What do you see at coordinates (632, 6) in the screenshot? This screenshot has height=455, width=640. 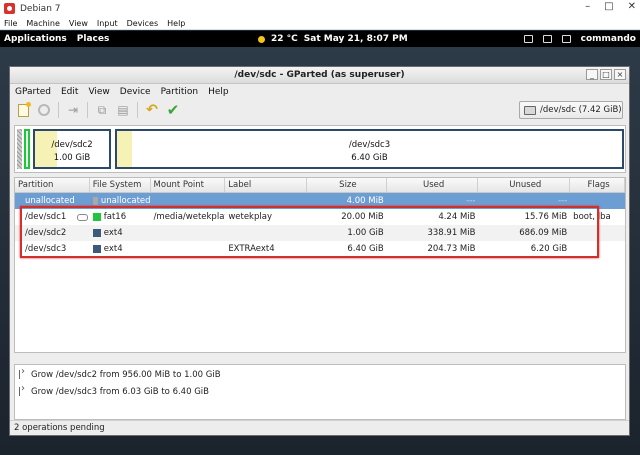 I see `host-close-button: ✕` at bounding box center [632, 6].